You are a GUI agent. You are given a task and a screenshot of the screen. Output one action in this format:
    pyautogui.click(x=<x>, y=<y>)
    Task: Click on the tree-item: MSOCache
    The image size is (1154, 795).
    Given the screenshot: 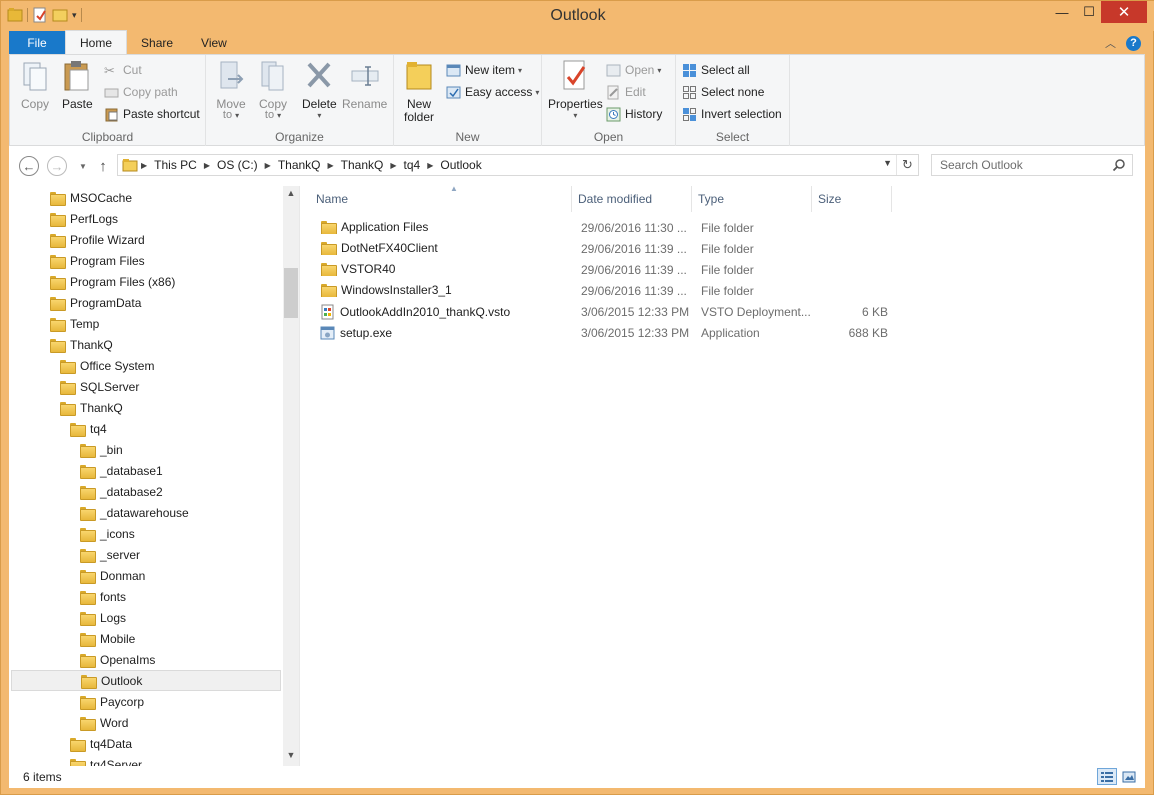 What is the action you would take?
    pyautogui.click(x=146, y=197)
    